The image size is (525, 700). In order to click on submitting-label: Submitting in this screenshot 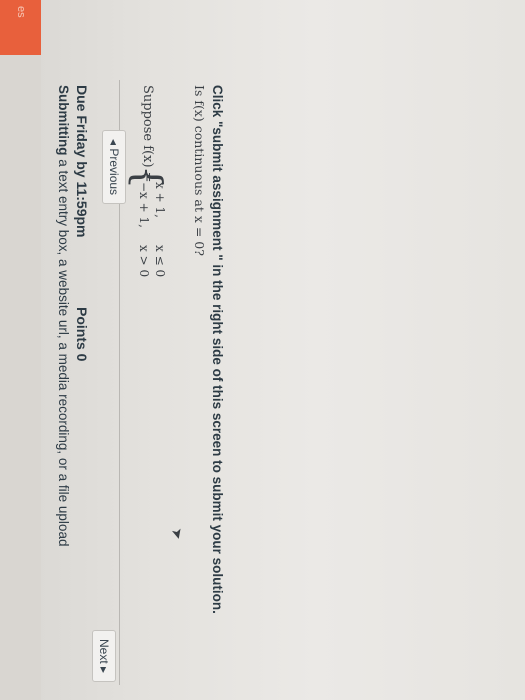, I will do `click(63, 120)`.